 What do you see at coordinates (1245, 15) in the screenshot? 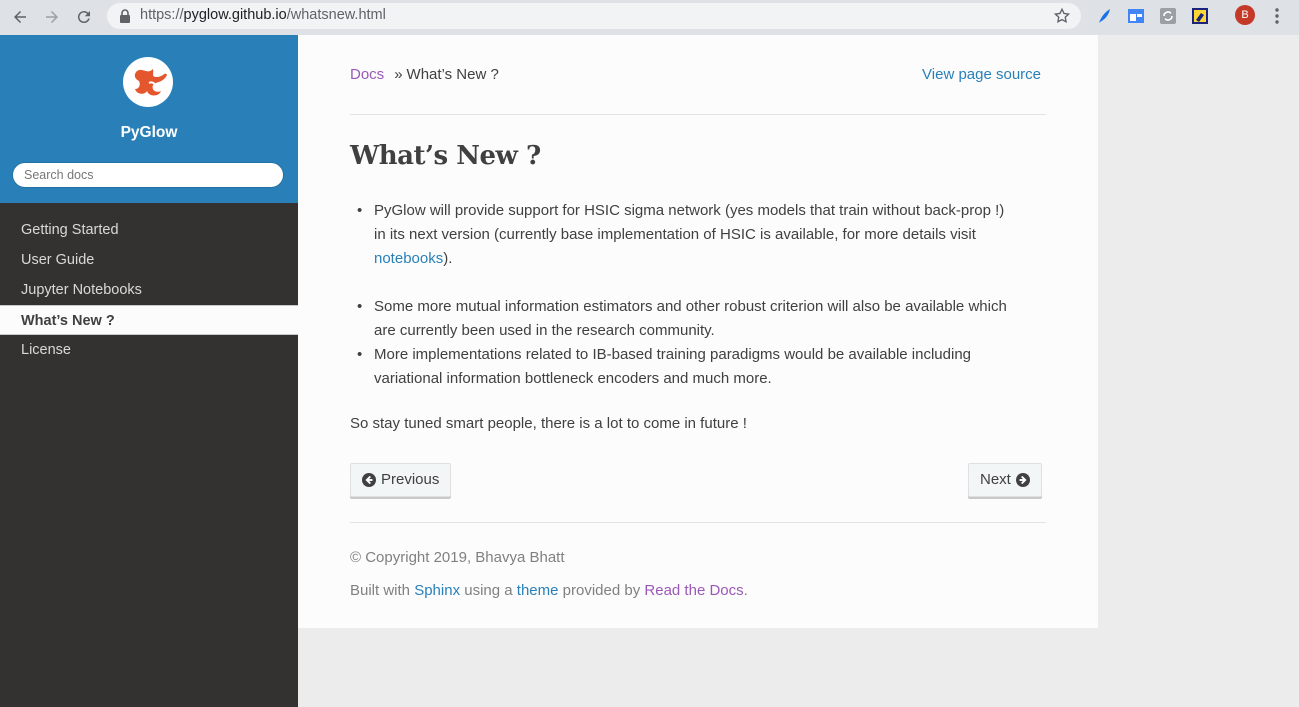
I see `profile-avatar: B` at bounding box center [1245, 15].